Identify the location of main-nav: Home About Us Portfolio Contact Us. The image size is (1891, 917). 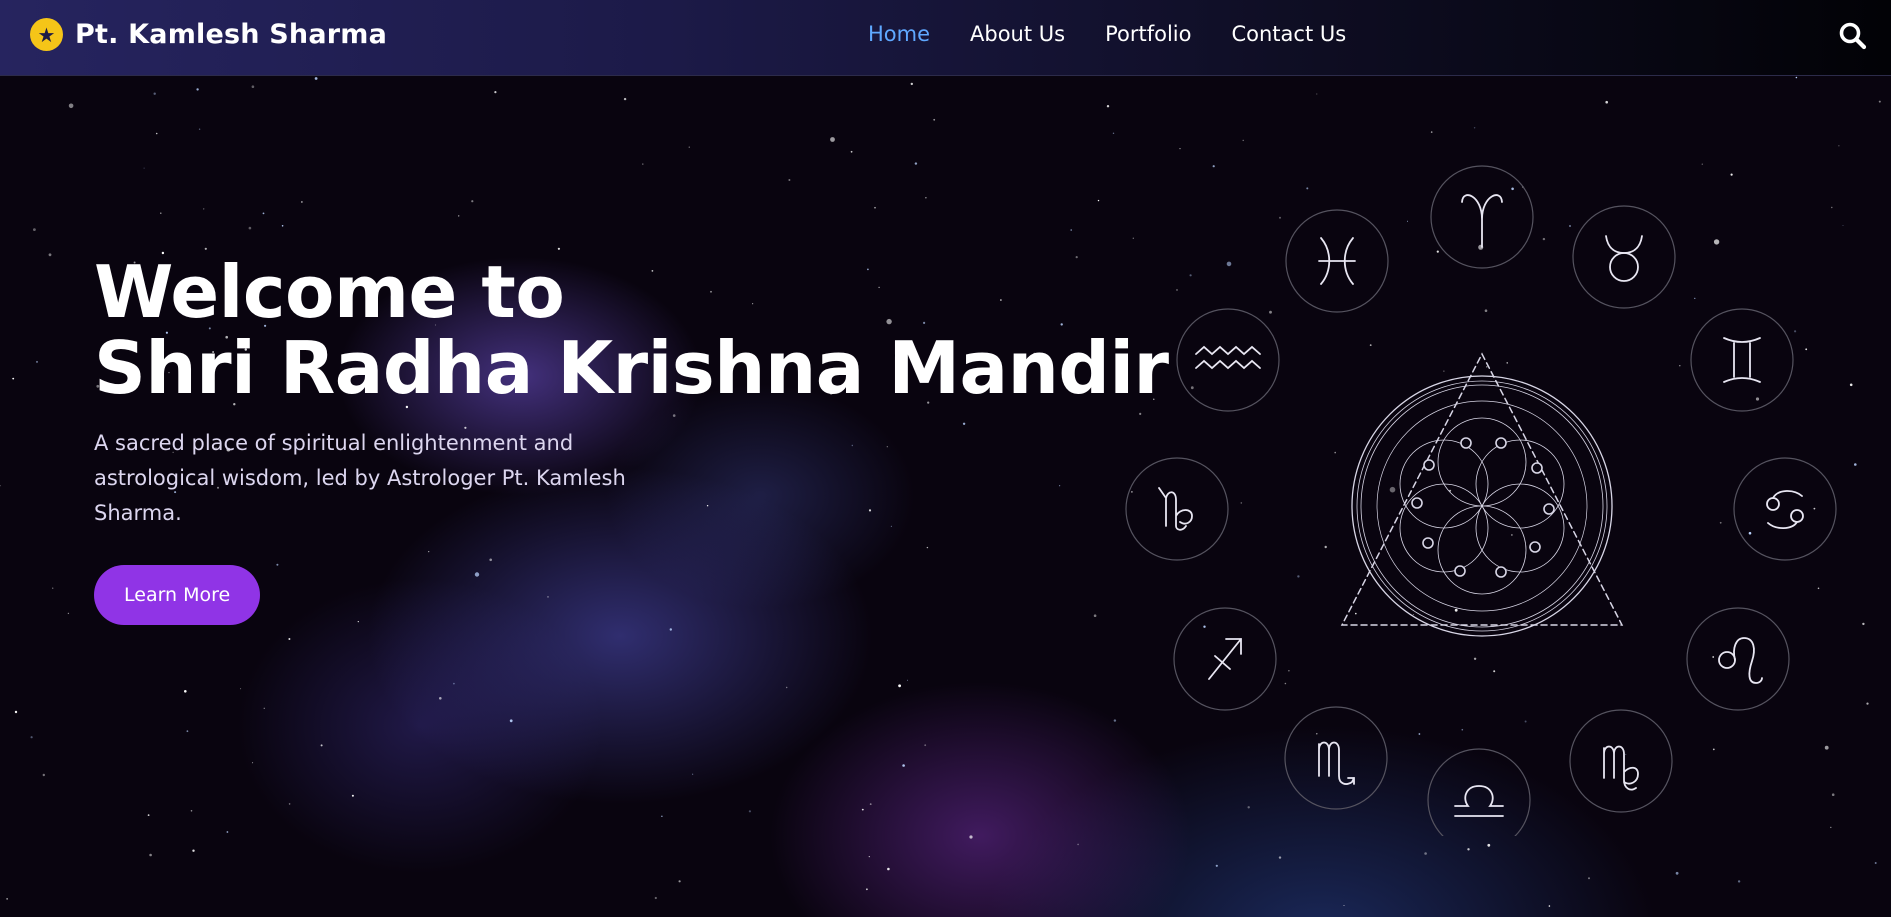
(1127, 34).